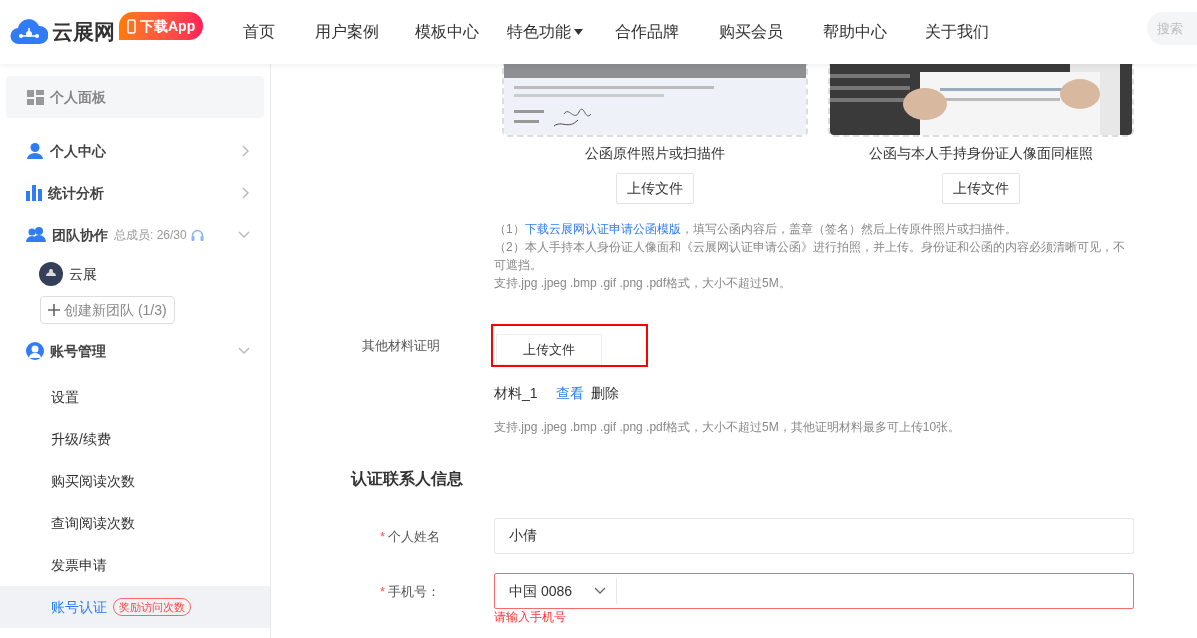 Image resolution: width=1197 pixels, height=638 pixels. Describe the element at coordinates (259, 32) in the screenshot. I see `nav-link: 首页` at that location.